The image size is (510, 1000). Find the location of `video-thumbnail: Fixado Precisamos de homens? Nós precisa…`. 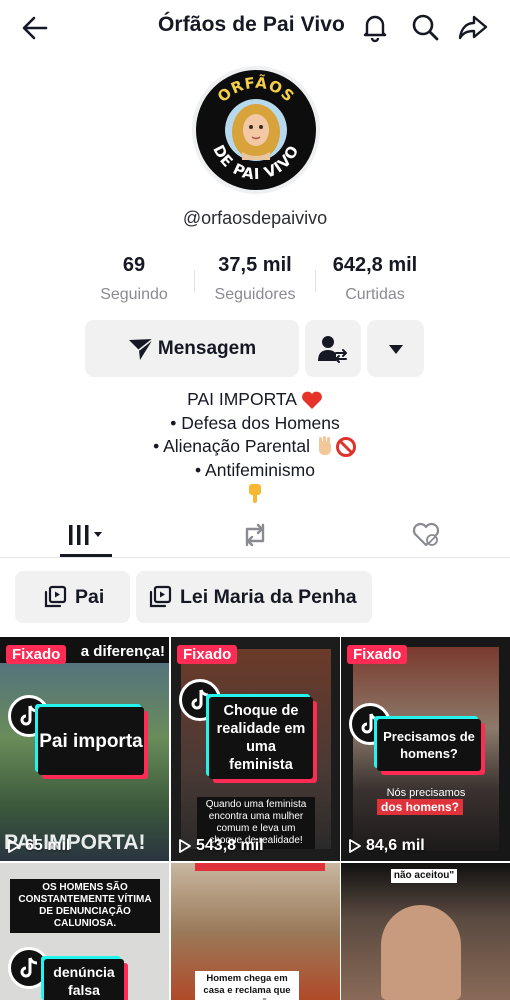

video-thumbnail: Fixado Precisamos de homens? Nós precisa… is located at coordinates (425, 749).